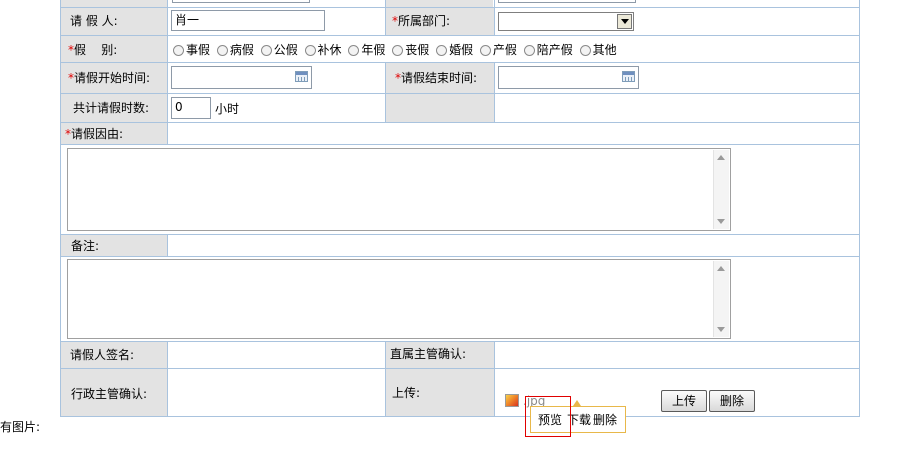 The image size is (923, 453). What do you see at coordinates (568, 77) in the screenshot?
I see `end-time-input` at bounding box center [568, 77].